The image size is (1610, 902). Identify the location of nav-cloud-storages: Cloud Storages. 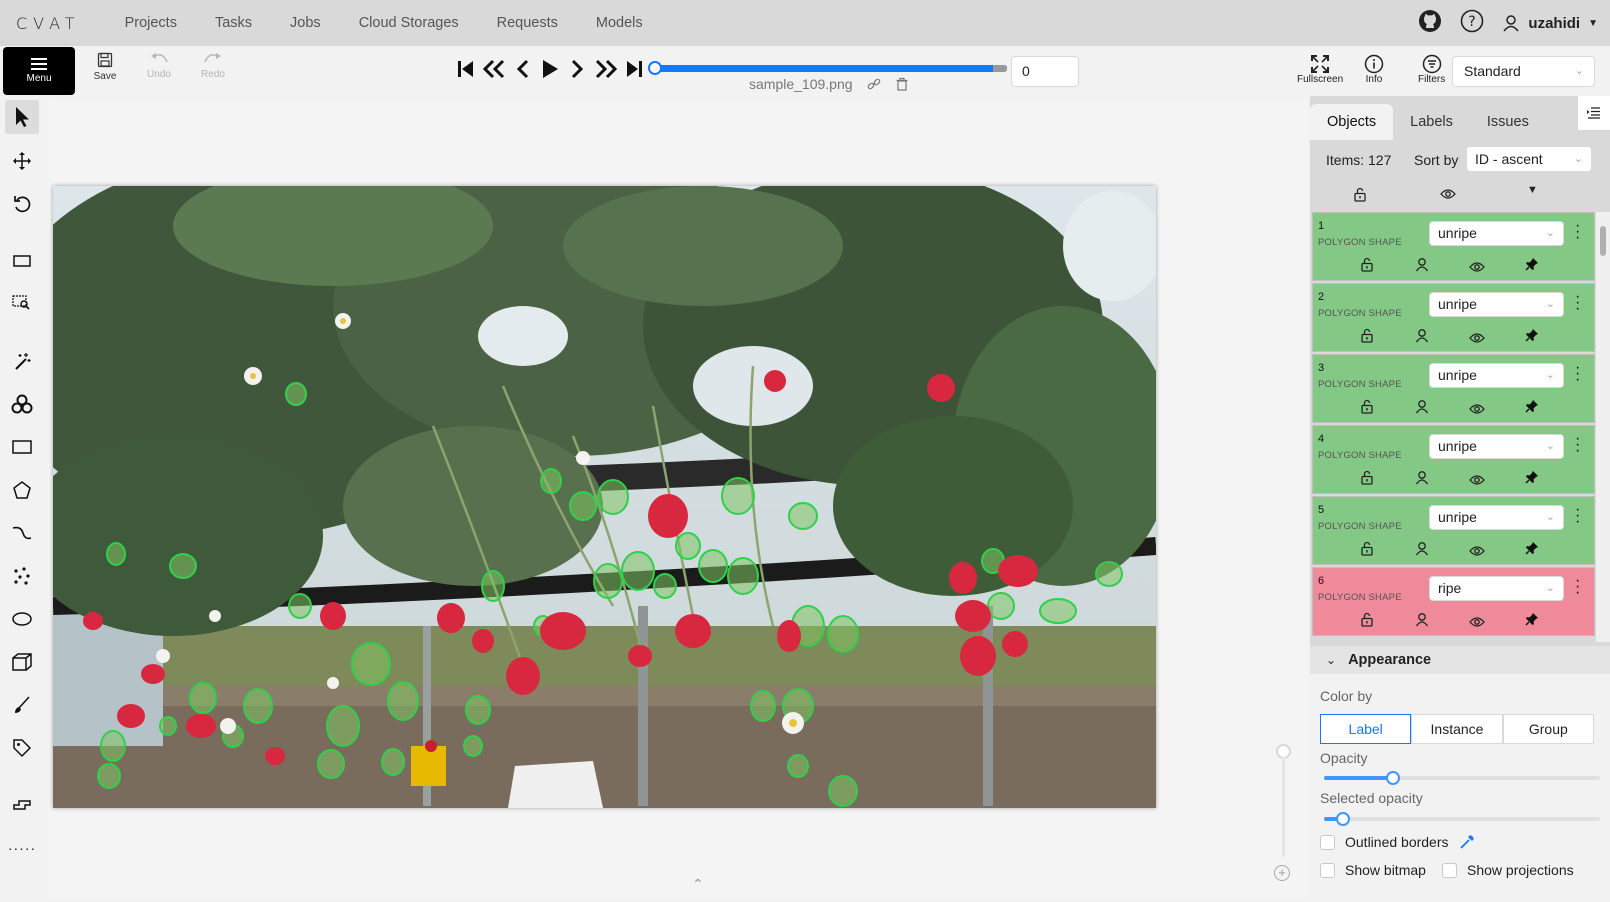
(409, 23).